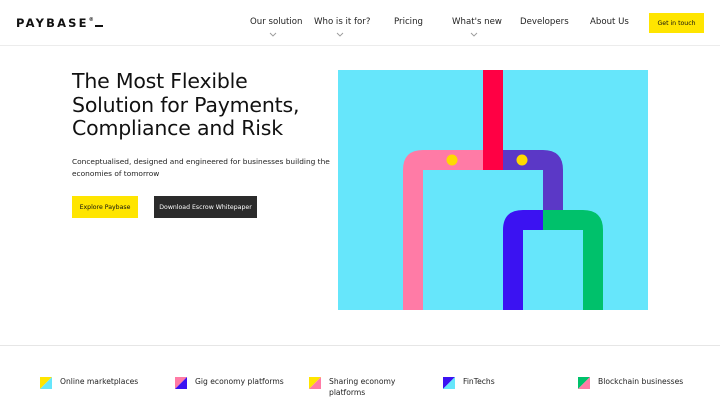 This screenshot has height=400, width=720. I want to click on category-label: Blockchain businesses, so click(641, 381).